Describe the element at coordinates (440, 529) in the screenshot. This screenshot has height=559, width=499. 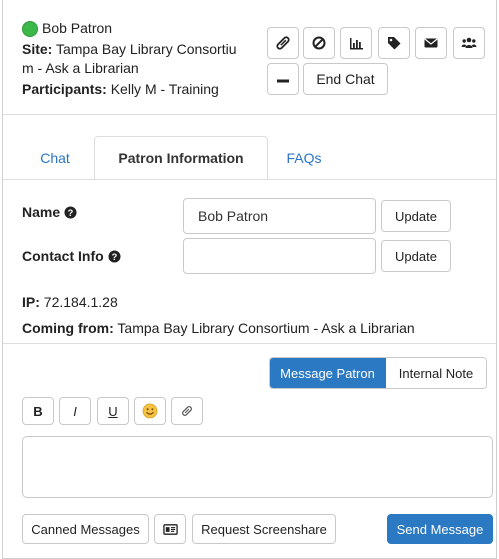
I see `send-message-button: Send Message` at that location.